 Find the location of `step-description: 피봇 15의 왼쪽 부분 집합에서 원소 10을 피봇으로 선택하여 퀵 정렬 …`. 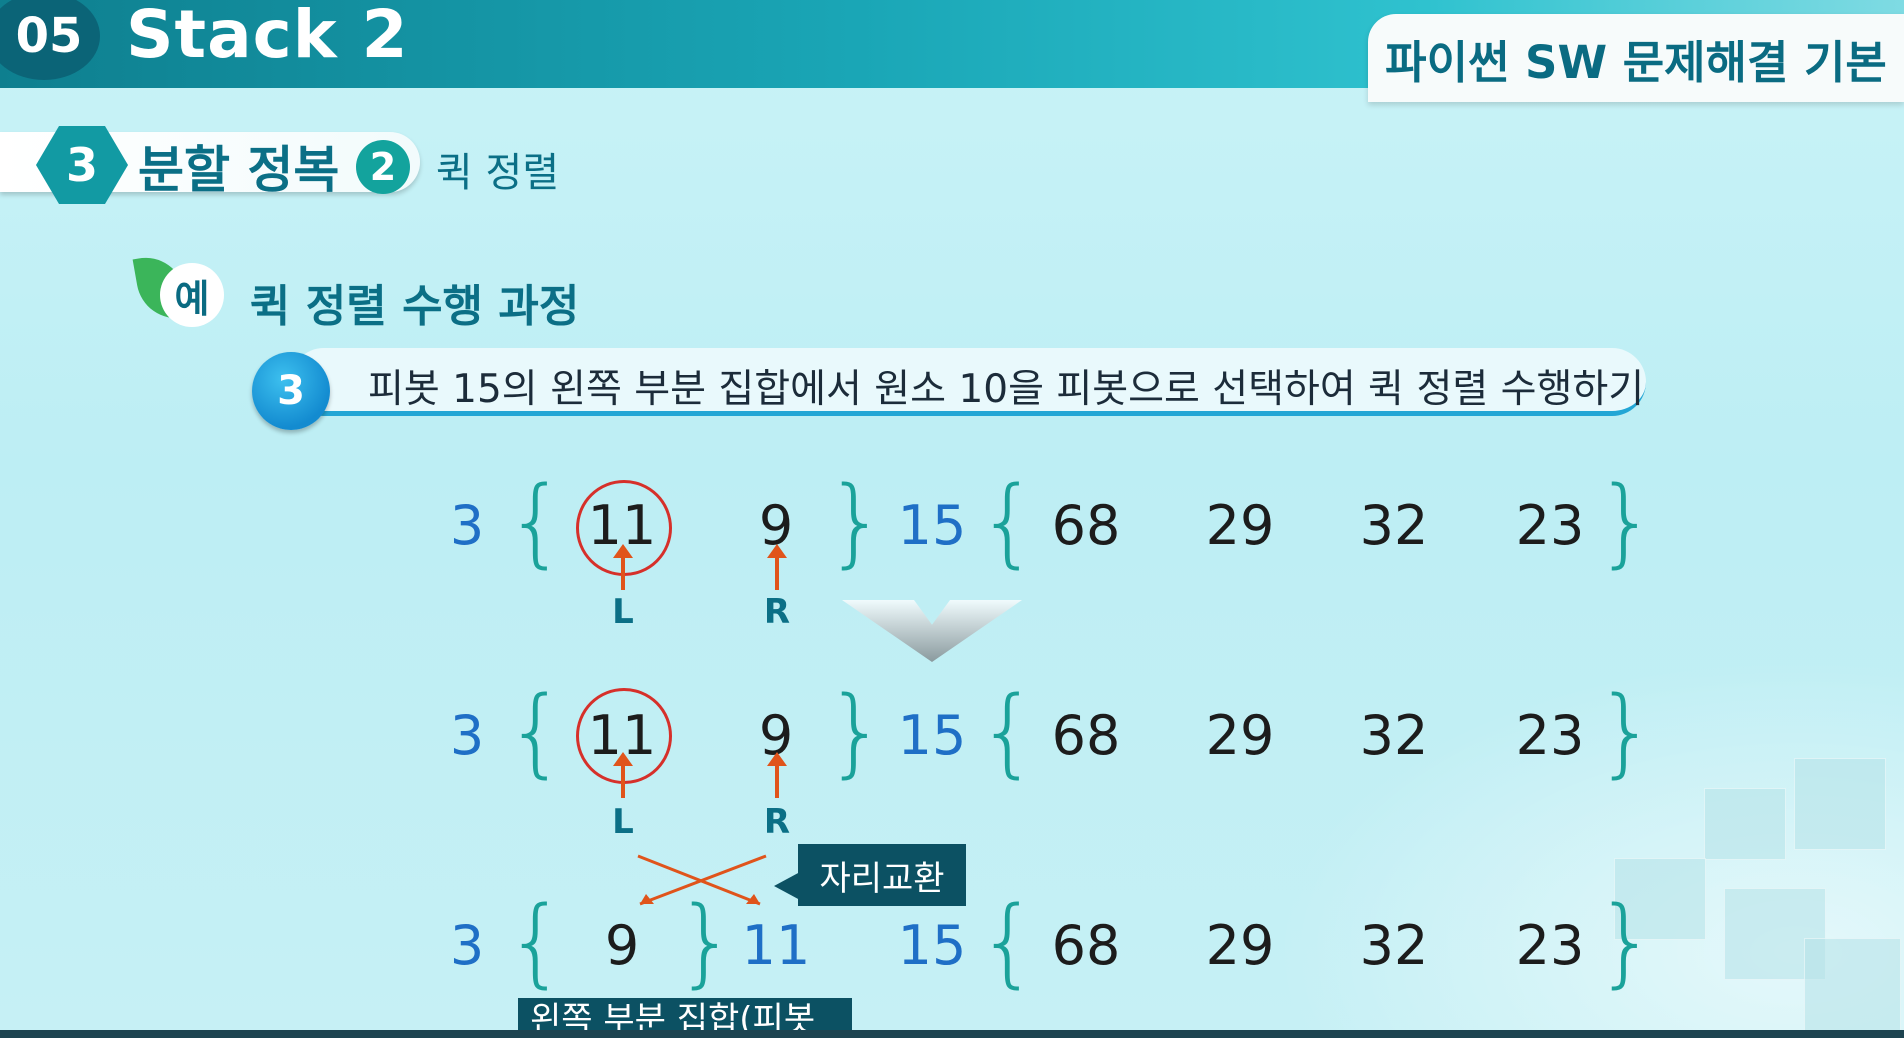

step-description: 피봇 15의 왼쪽 부분 집합에서 원소 10을 피봇으로 선택하여 퀵 정렬 … is located at coordinates (1006, 389).